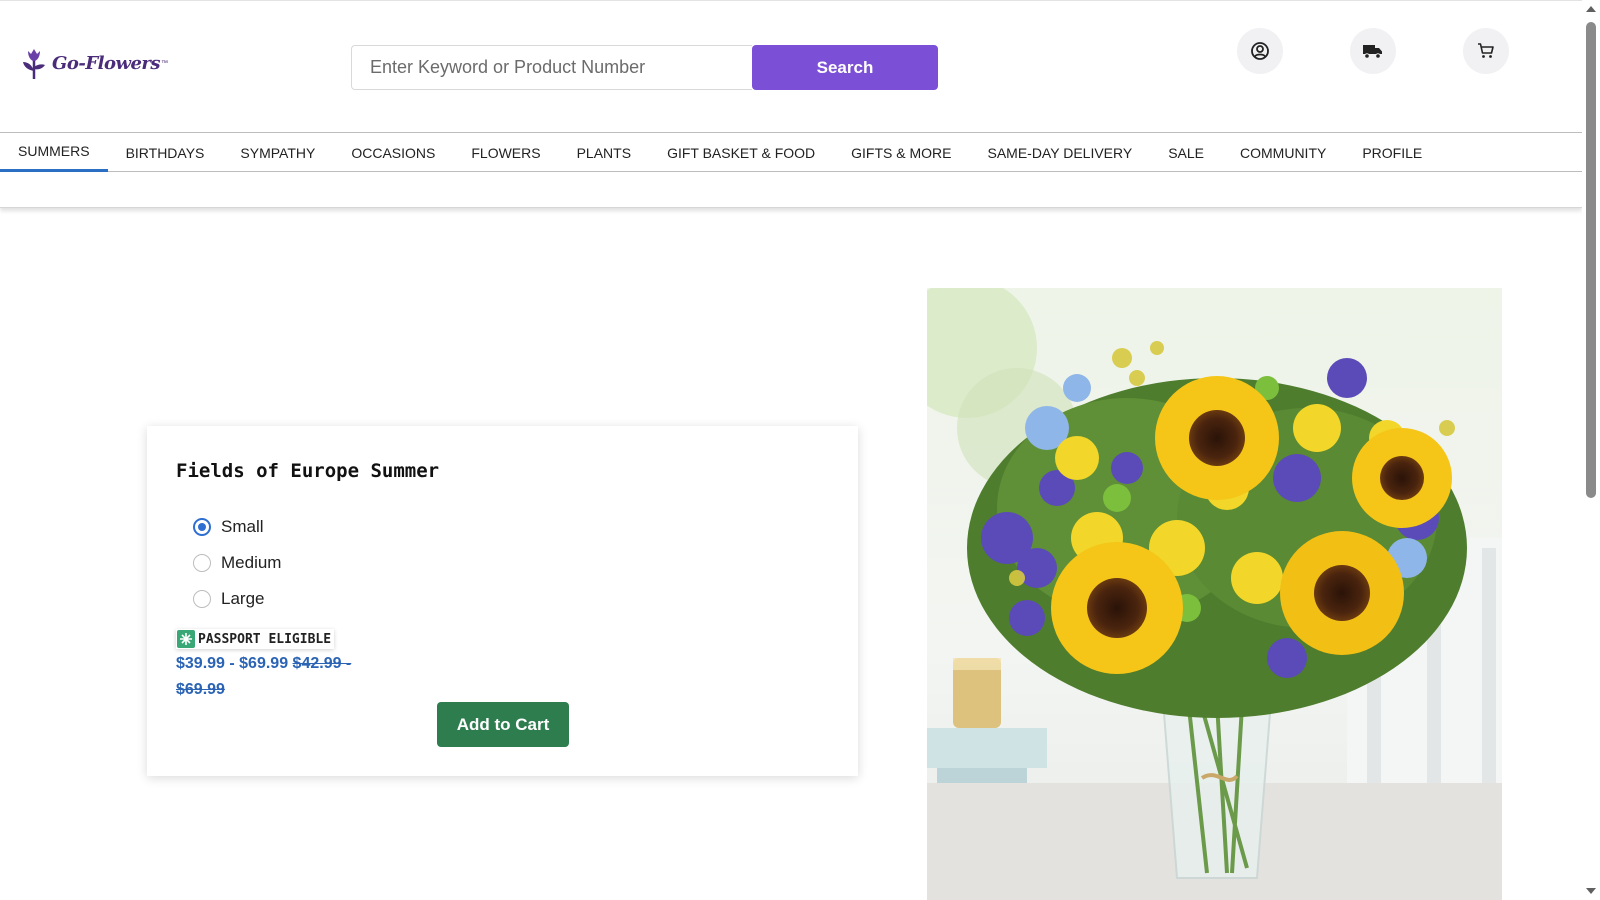 This screenshot has height=900, width=1600. What do you see at coordinates (901, 152) in the screenshot?
I see `nav-item-gifts-more: GIFTS & MORE` at bounding box center [901, 152].